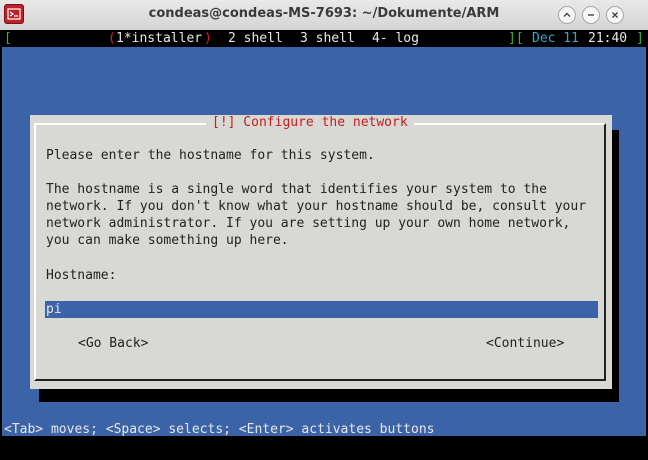  What do you see at coordinates (208, 38) in the screenshot?
I see `status-paren-close: )` at bounding box center [208, 38].